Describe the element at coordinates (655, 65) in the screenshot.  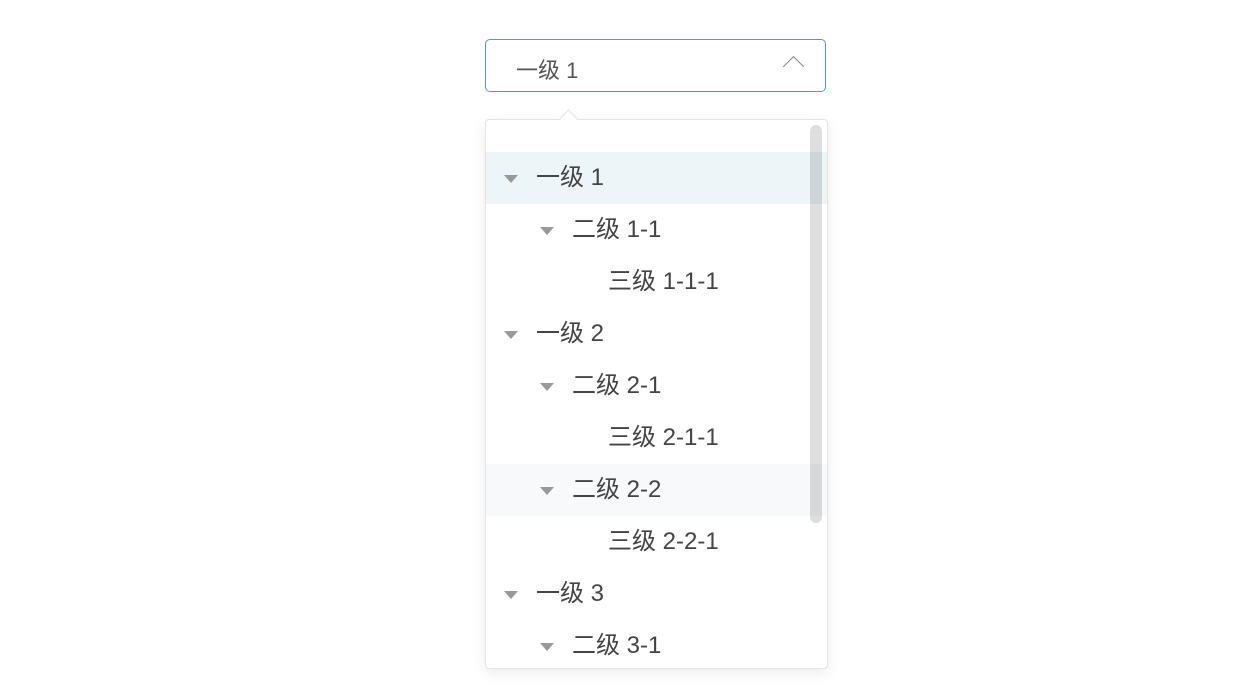
I see `tree-select: 一级 1` at that location.